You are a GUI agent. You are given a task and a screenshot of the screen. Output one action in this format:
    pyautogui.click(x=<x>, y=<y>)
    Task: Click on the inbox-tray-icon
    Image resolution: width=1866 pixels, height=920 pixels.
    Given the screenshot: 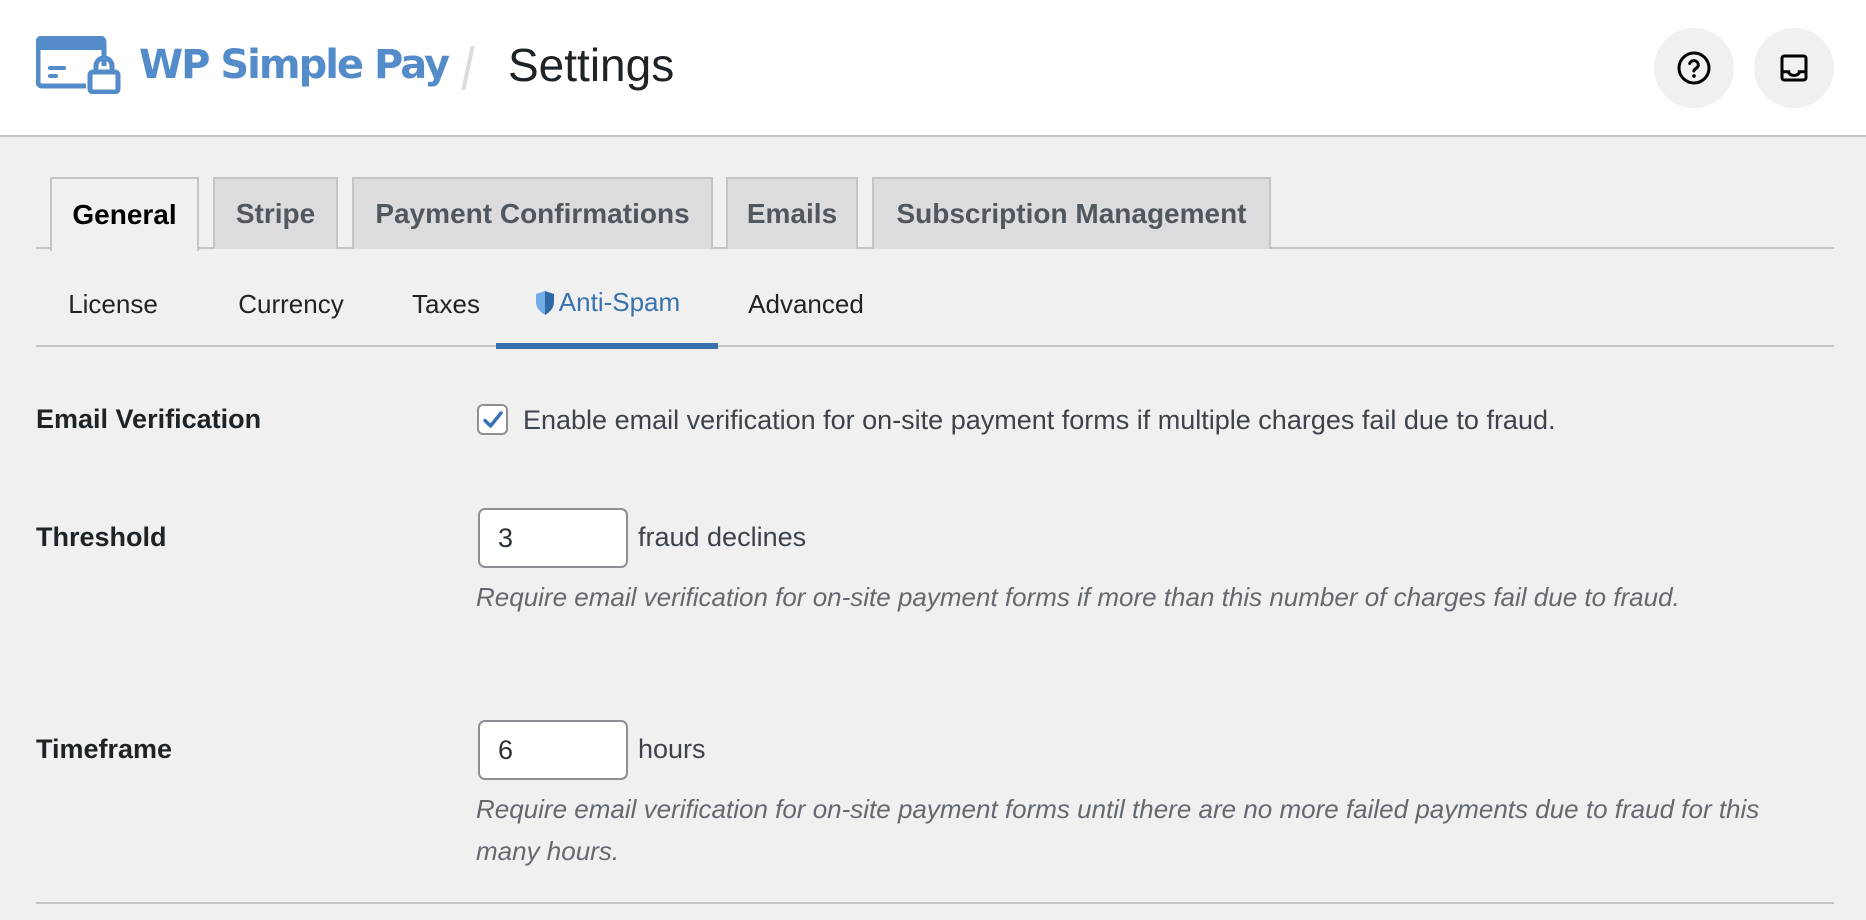 What is the action you would take?
    pyautogui.click(x=1794, y=68)
    